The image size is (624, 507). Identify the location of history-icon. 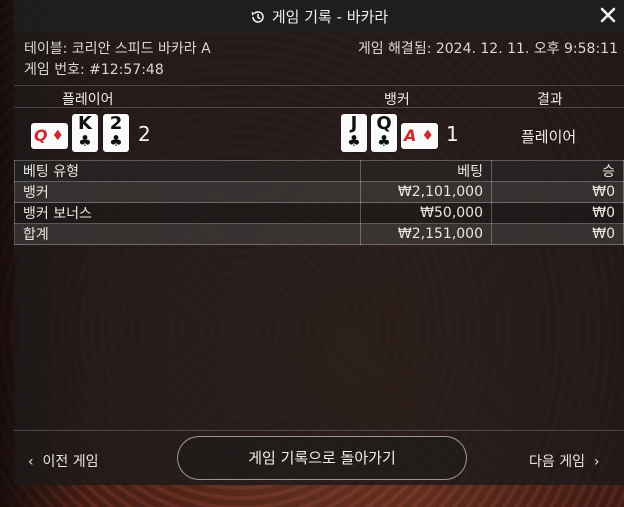
(257, 17).